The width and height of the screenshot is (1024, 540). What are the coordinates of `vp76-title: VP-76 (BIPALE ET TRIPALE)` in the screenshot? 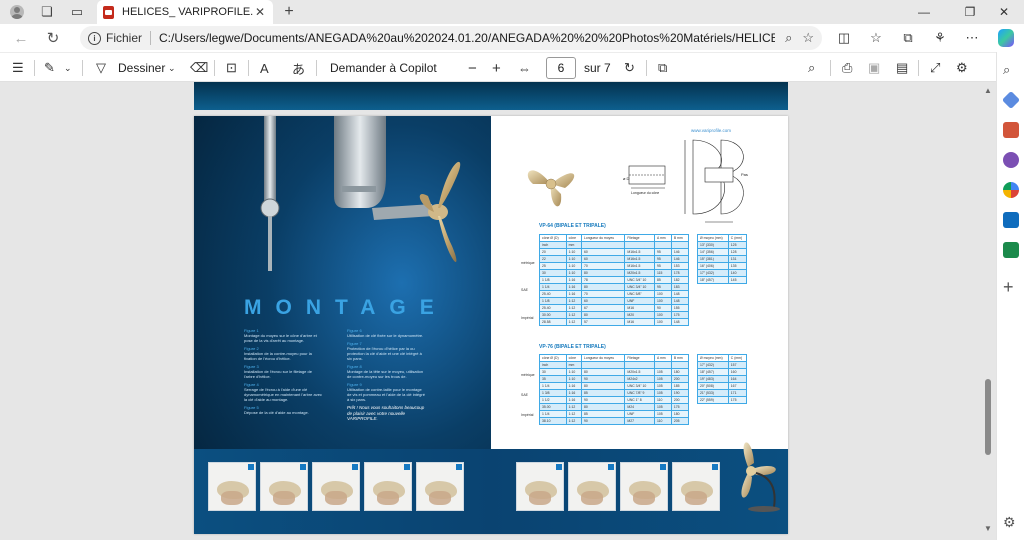 It's located at (572, 347).